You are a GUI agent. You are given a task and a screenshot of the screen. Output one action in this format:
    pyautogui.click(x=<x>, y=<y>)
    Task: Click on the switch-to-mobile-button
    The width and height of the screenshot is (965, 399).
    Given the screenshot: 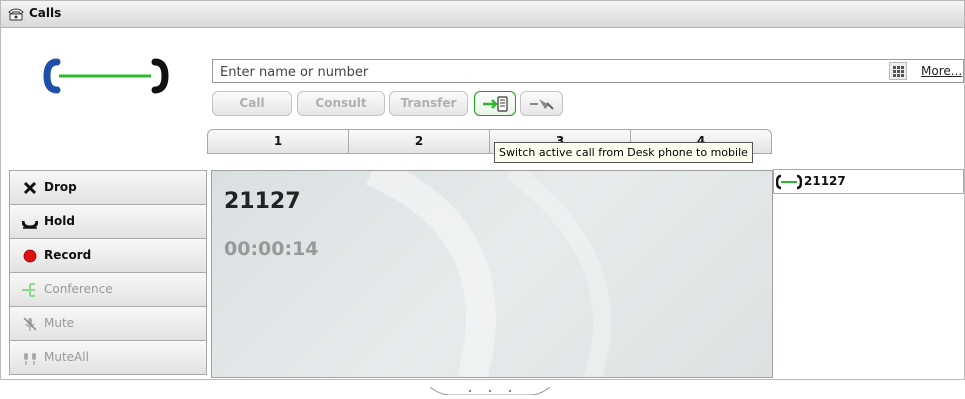 What is the action you would take?
    pyautogui.click(x=495, y=103)
    